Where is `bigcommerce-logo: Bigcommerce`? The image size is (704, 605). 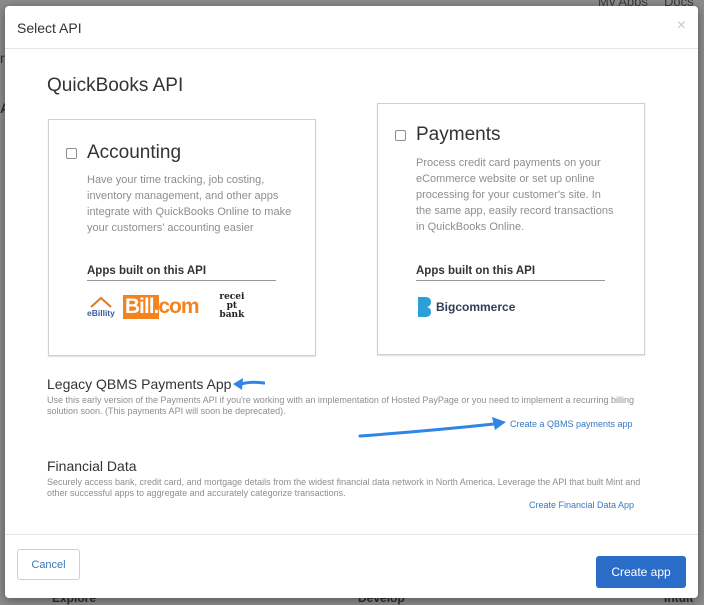
bigcommerce-logo: Bigcommerce is located at coordinates (465, 307).